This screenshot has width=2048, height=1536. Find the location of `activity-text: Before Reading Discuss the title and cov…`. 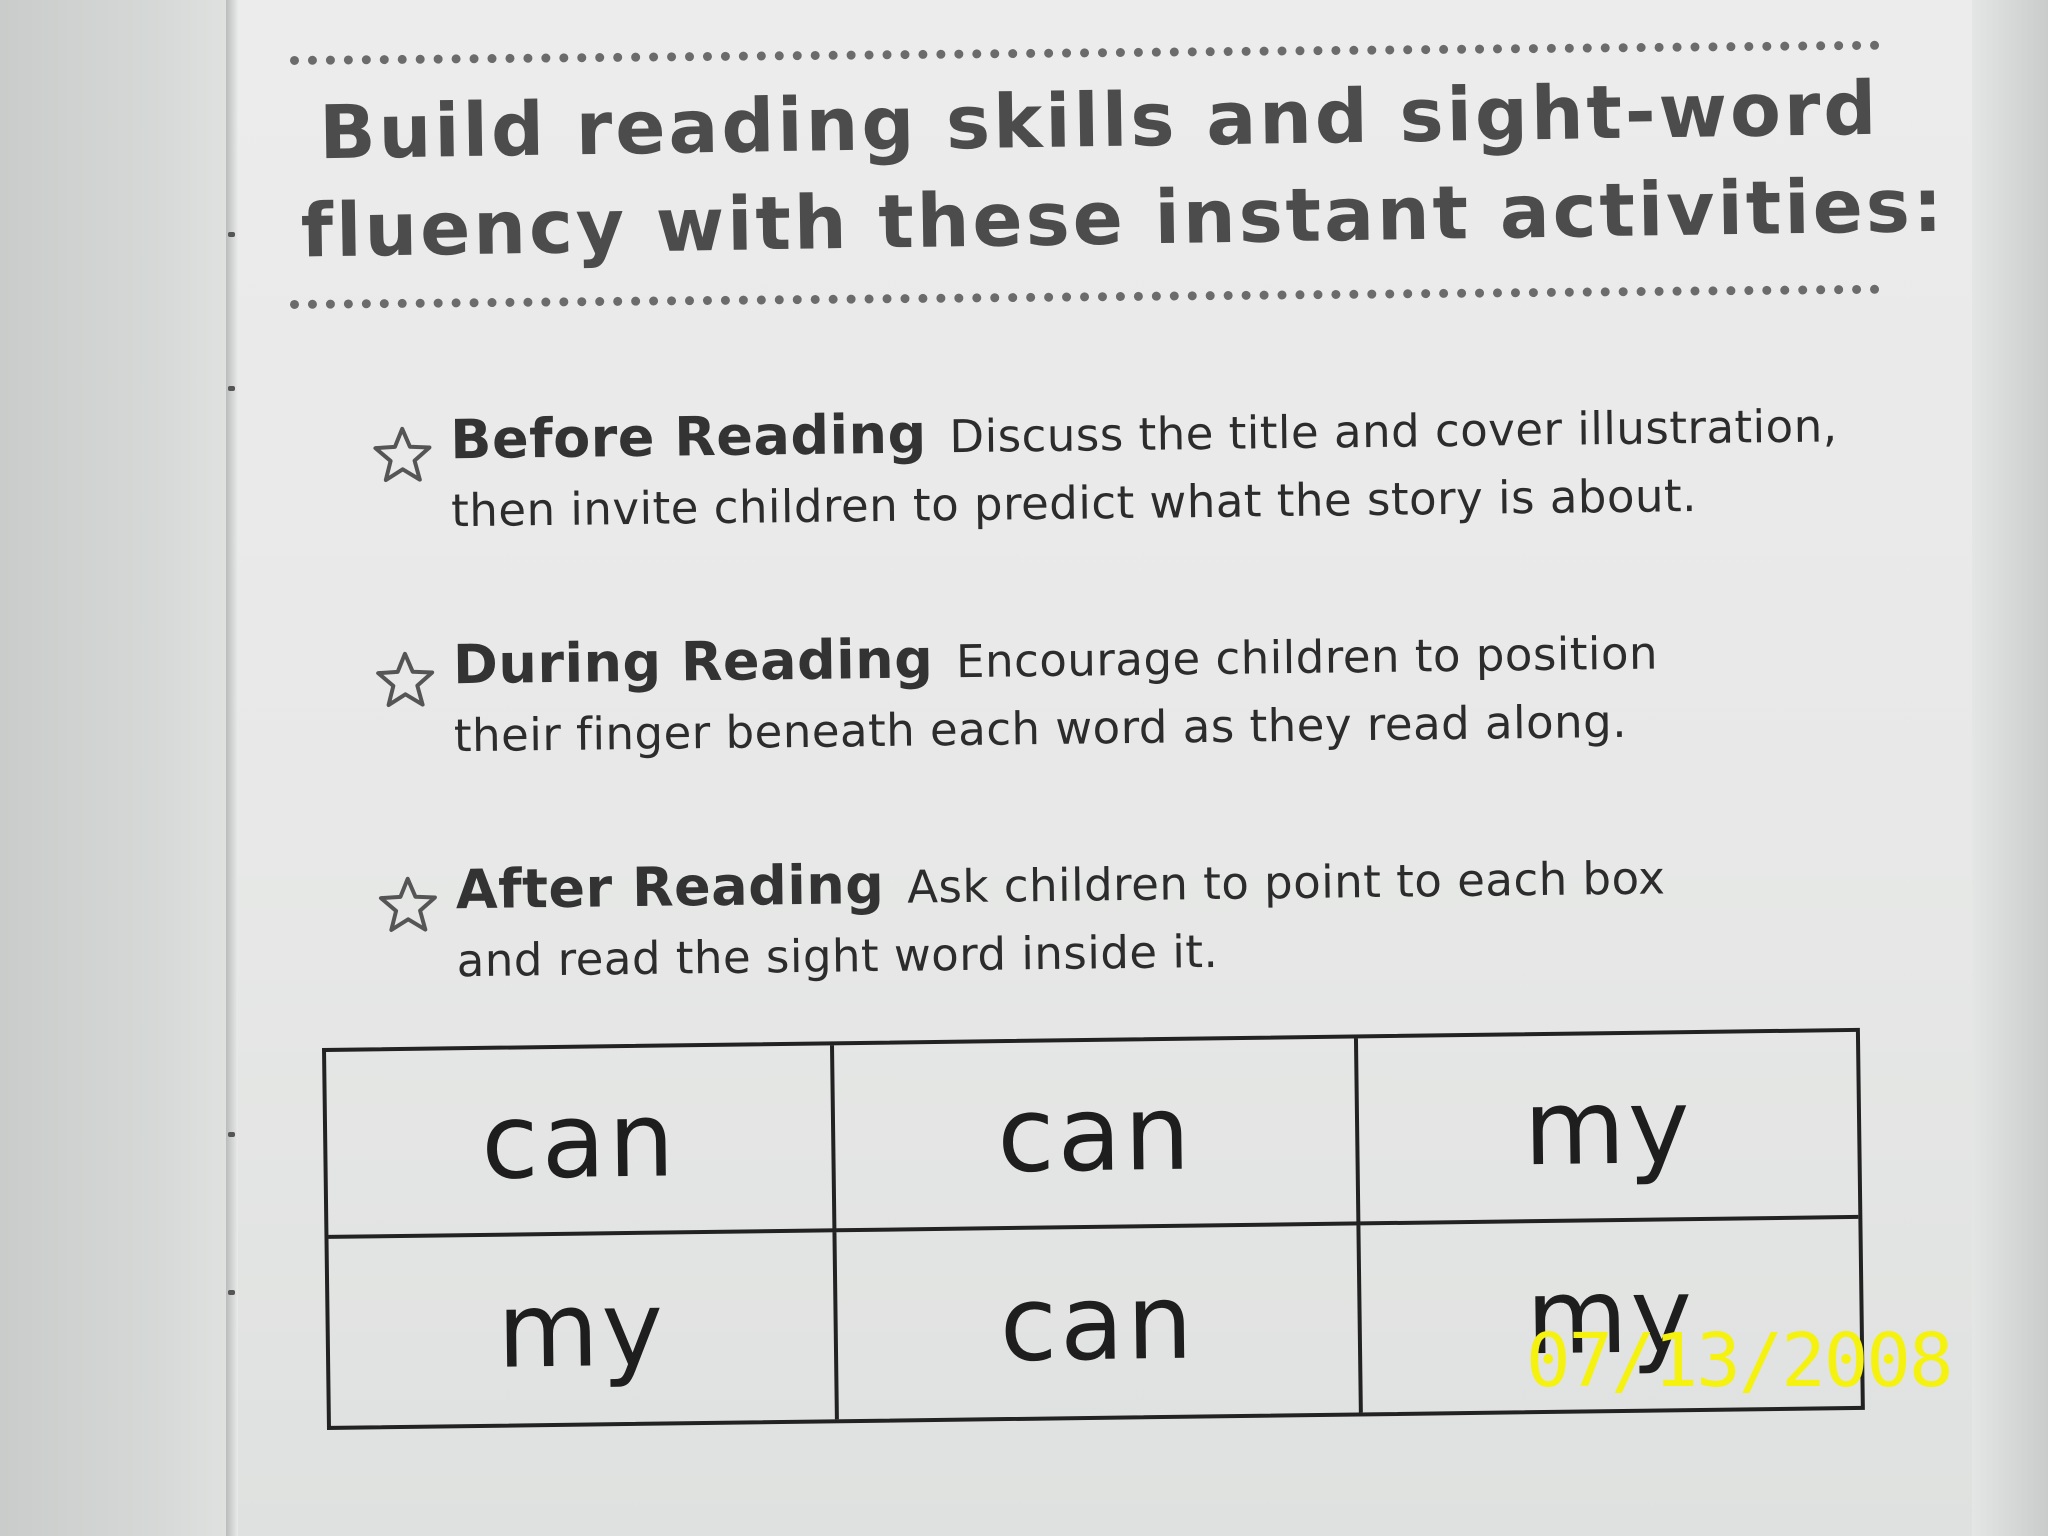

activity-text: Before Reading Discuss the title and cov… is located at coordinates (1162, 467).